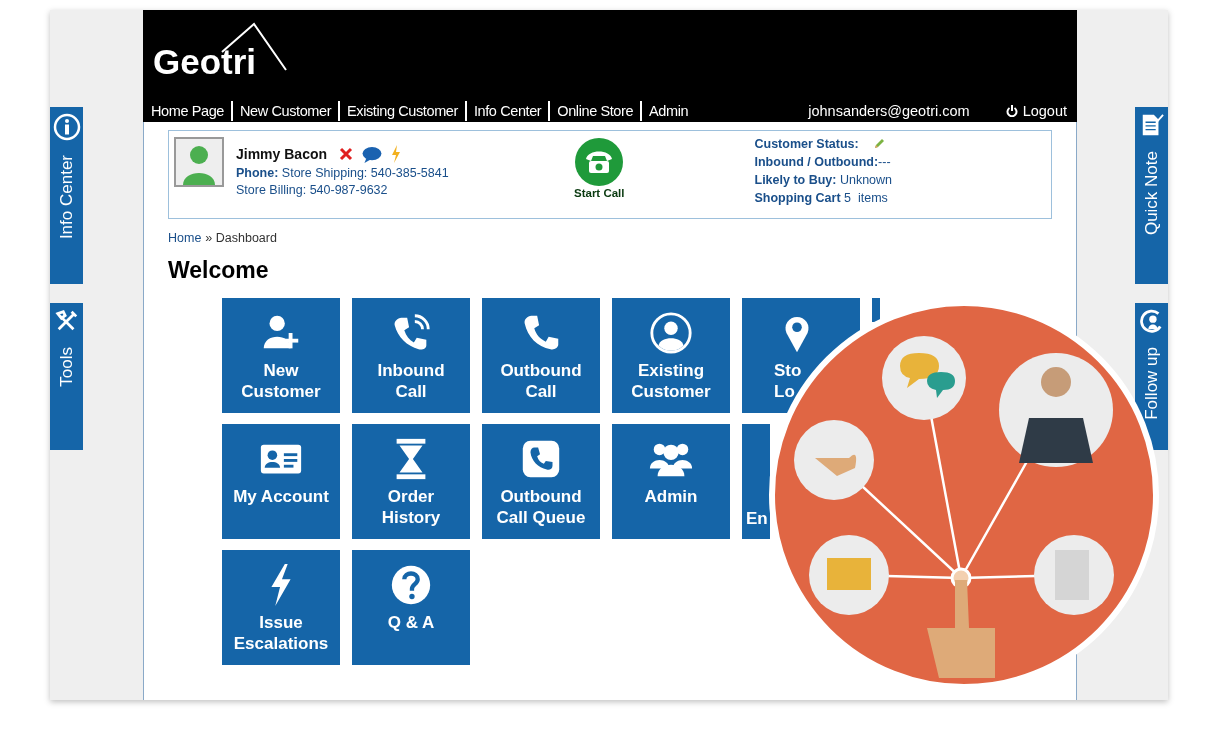  What do you see at coordinates (821, 198) in the screenshot?
I see `status-line: Shopping Cart 5 items` at bounding box center [821, 198].